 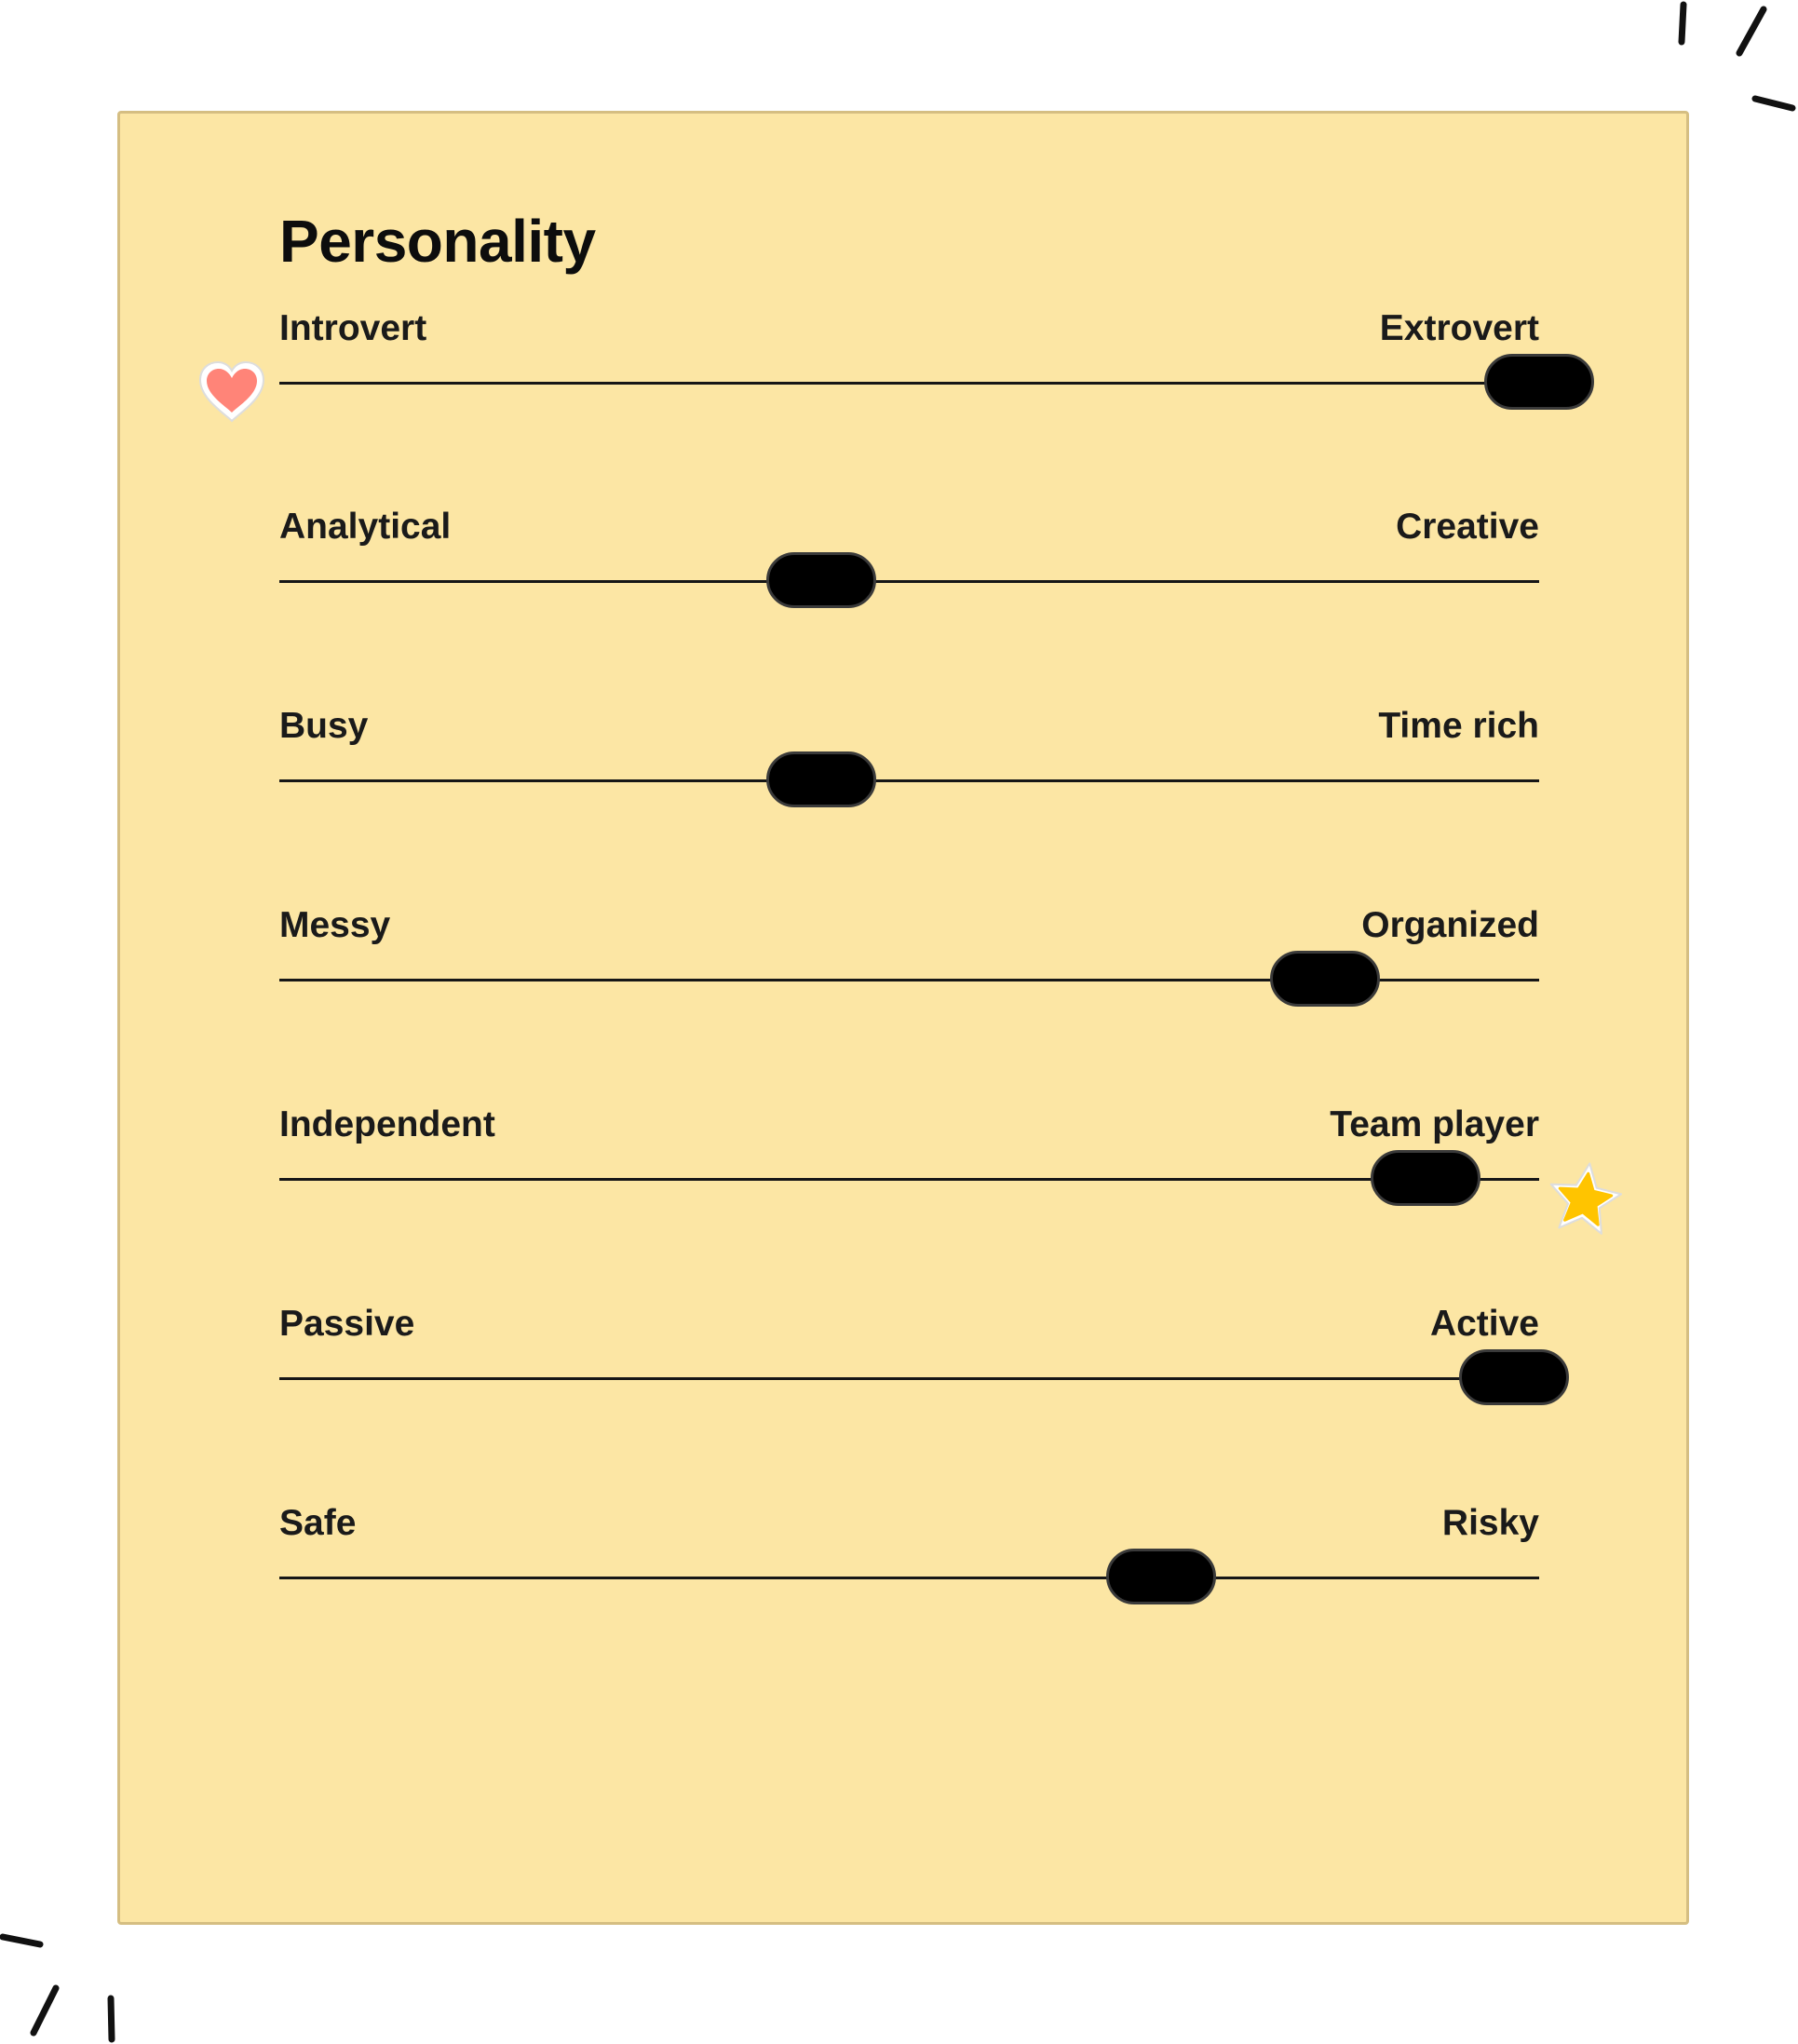 I want to click on slider-left-label: Analytical, so click(x=365, y=527).